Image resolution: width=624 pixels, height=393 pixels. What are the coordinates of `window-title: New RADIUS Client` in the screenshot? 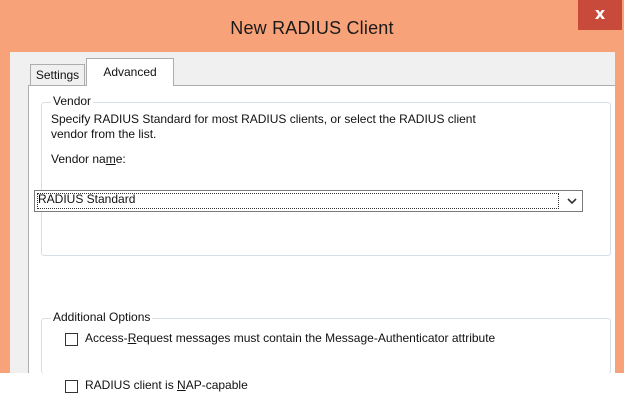 It's located at (312, 28).